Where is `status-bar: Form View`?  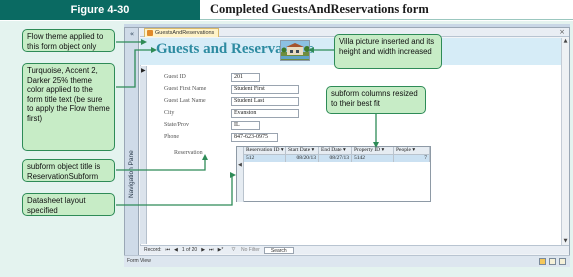
status-bar: Form View is located at coordinates (347, 261).